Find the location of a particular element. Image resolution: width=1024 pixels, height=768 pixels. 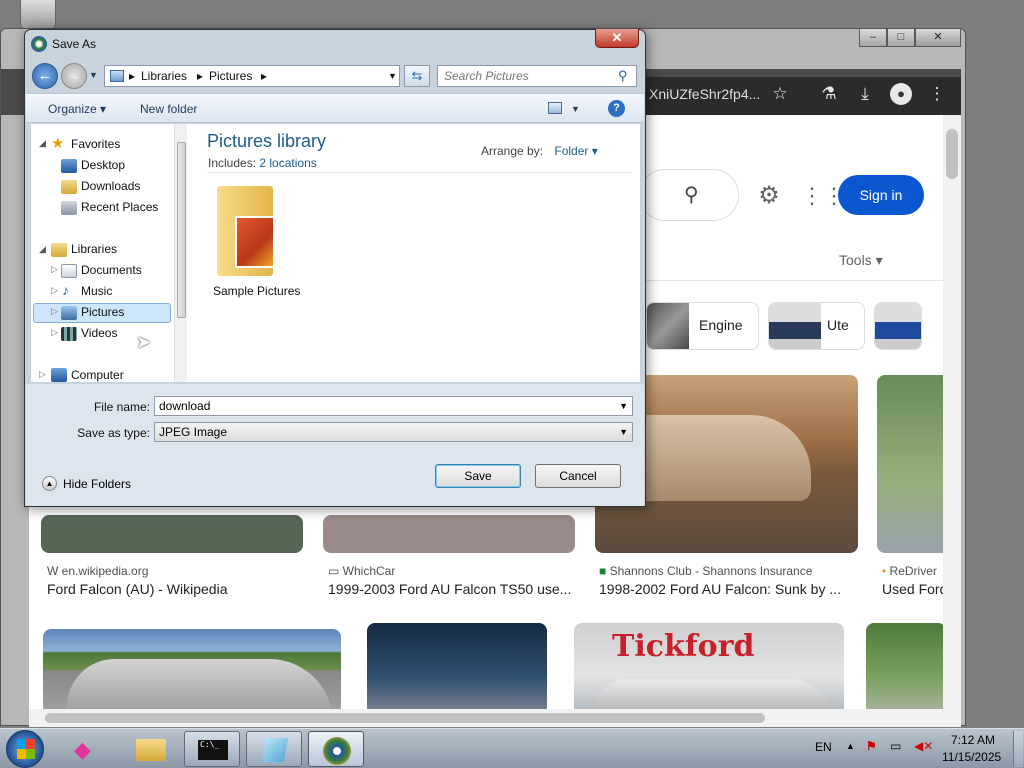

new-folder-button: New folder is located at coordinates (168, 109).